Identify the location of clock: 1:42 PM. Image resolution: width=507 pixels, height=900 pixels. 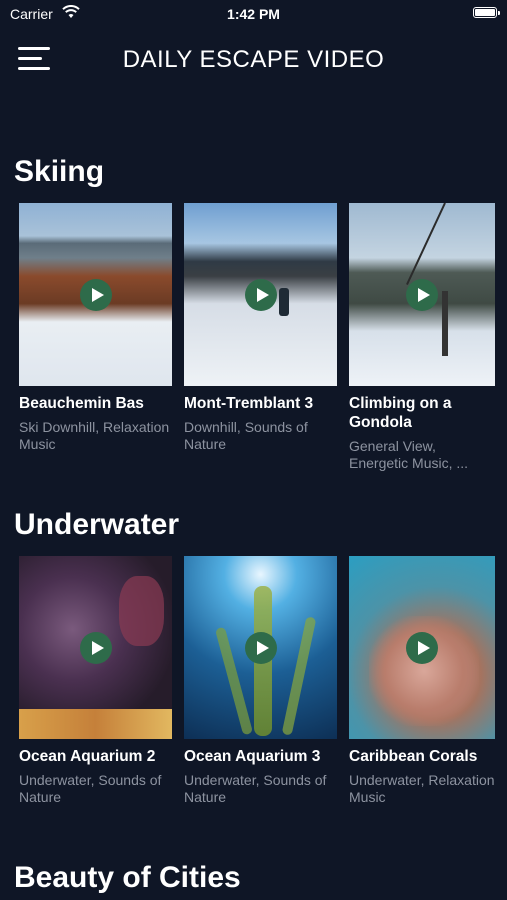
(253, 14).